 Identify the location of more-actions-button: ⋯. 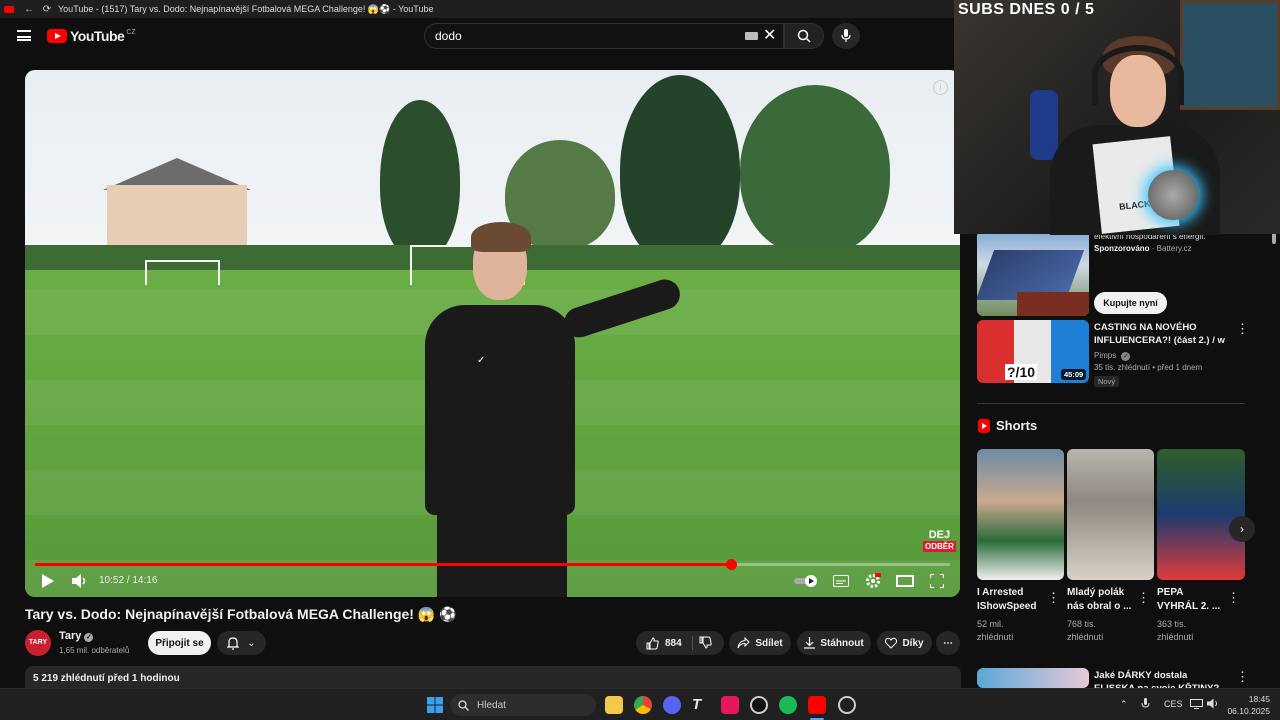
(948, 643).